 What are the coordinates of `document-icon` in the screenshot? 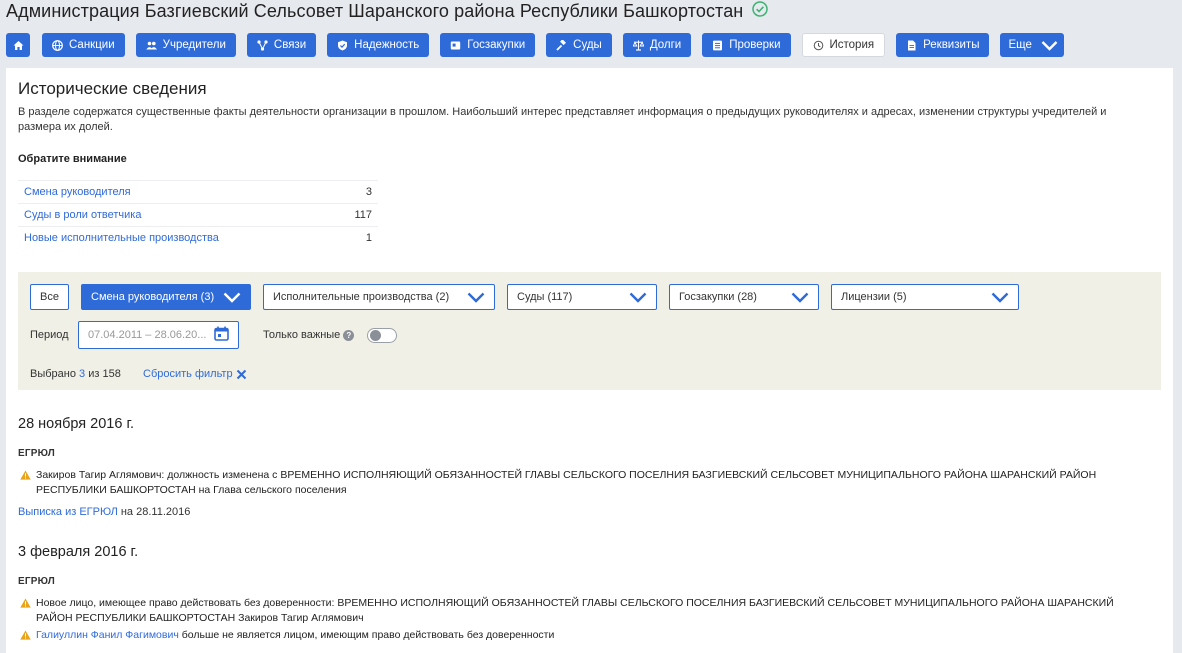 It's located at (911, 45).